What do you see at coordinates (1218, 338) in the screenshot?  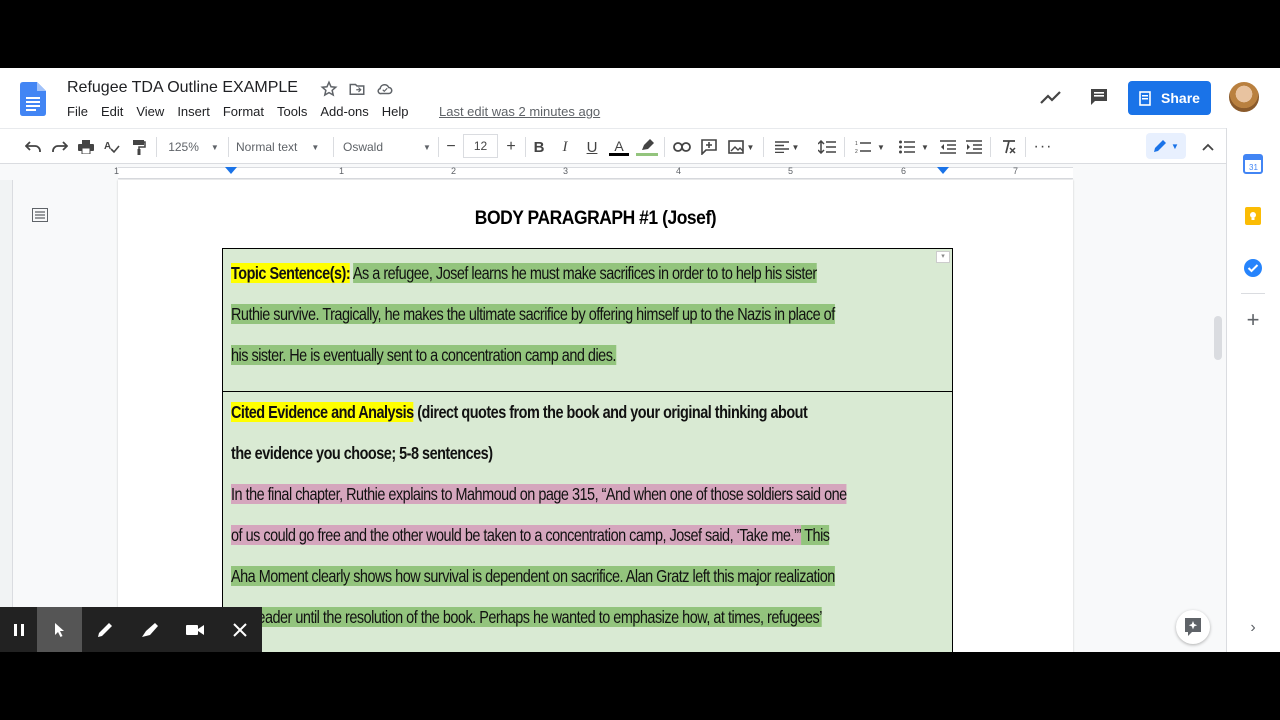 I see `vertical-scrollbar` at bounding box center [1218, 338].